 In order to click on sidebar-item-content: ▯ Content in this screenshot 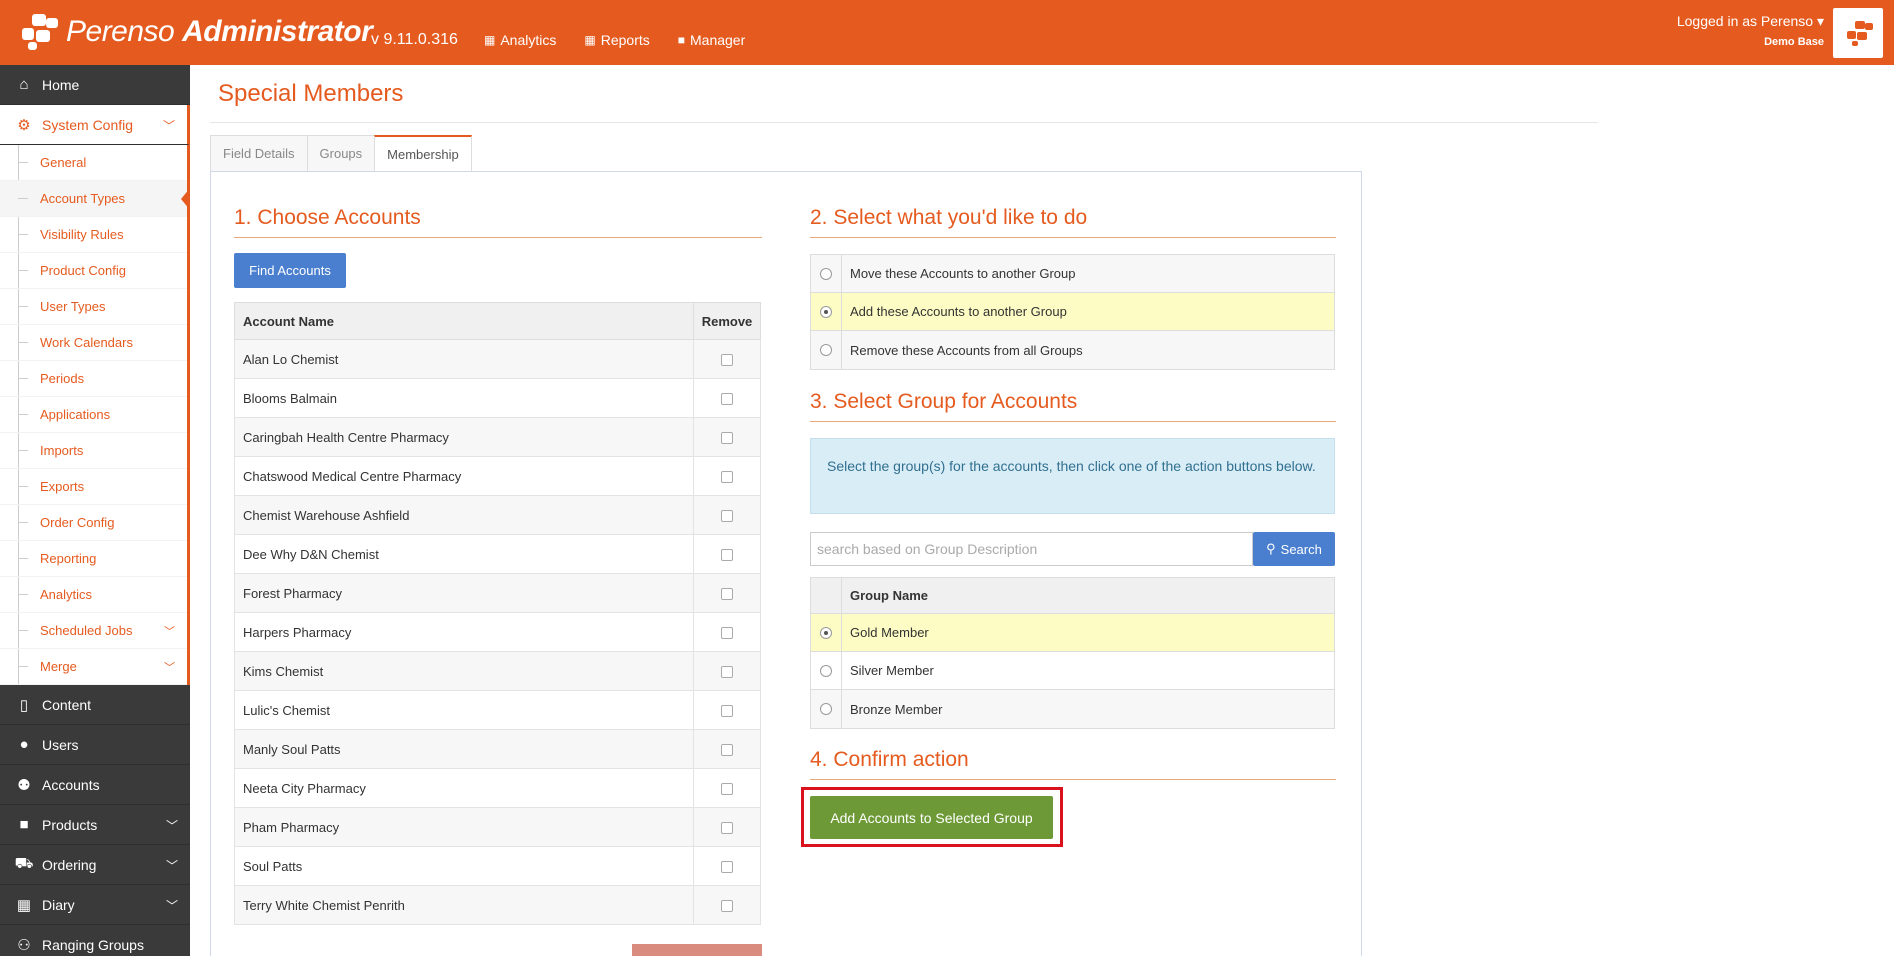, I will do `click(95, 705)`.